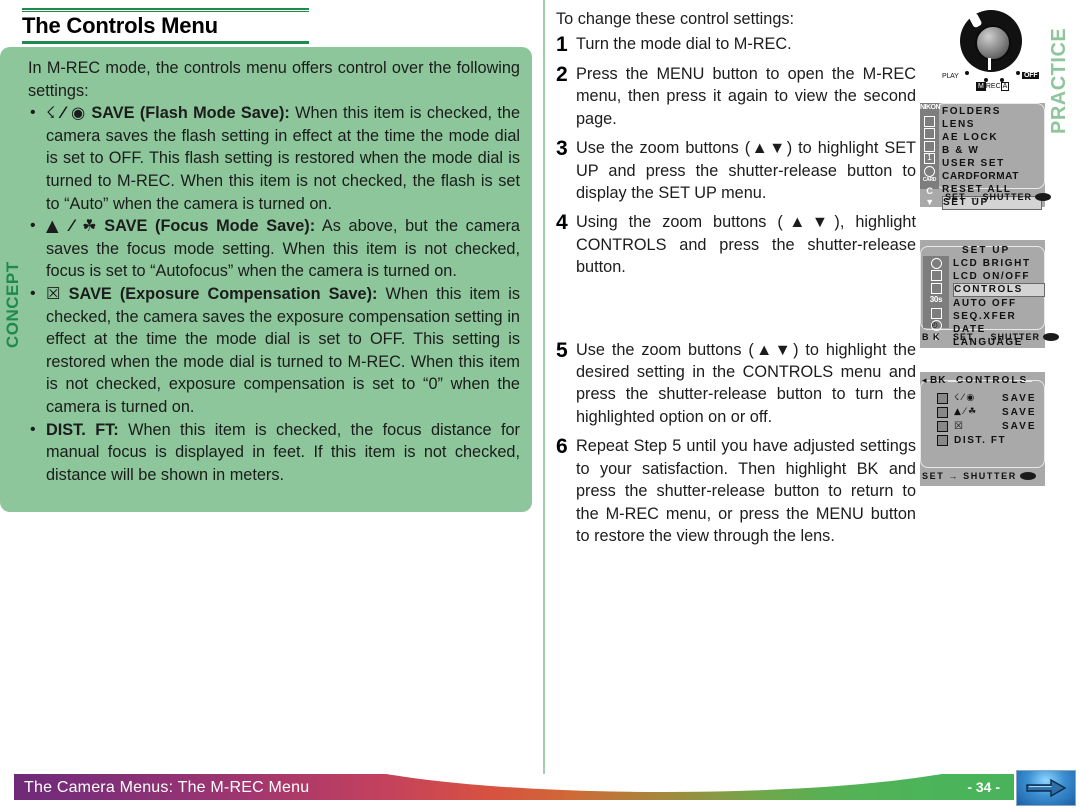  What do you see at coordinates (936, 325) in the screenshot?
I see `clock-icon: ◴` at bounding box center [936, 325].